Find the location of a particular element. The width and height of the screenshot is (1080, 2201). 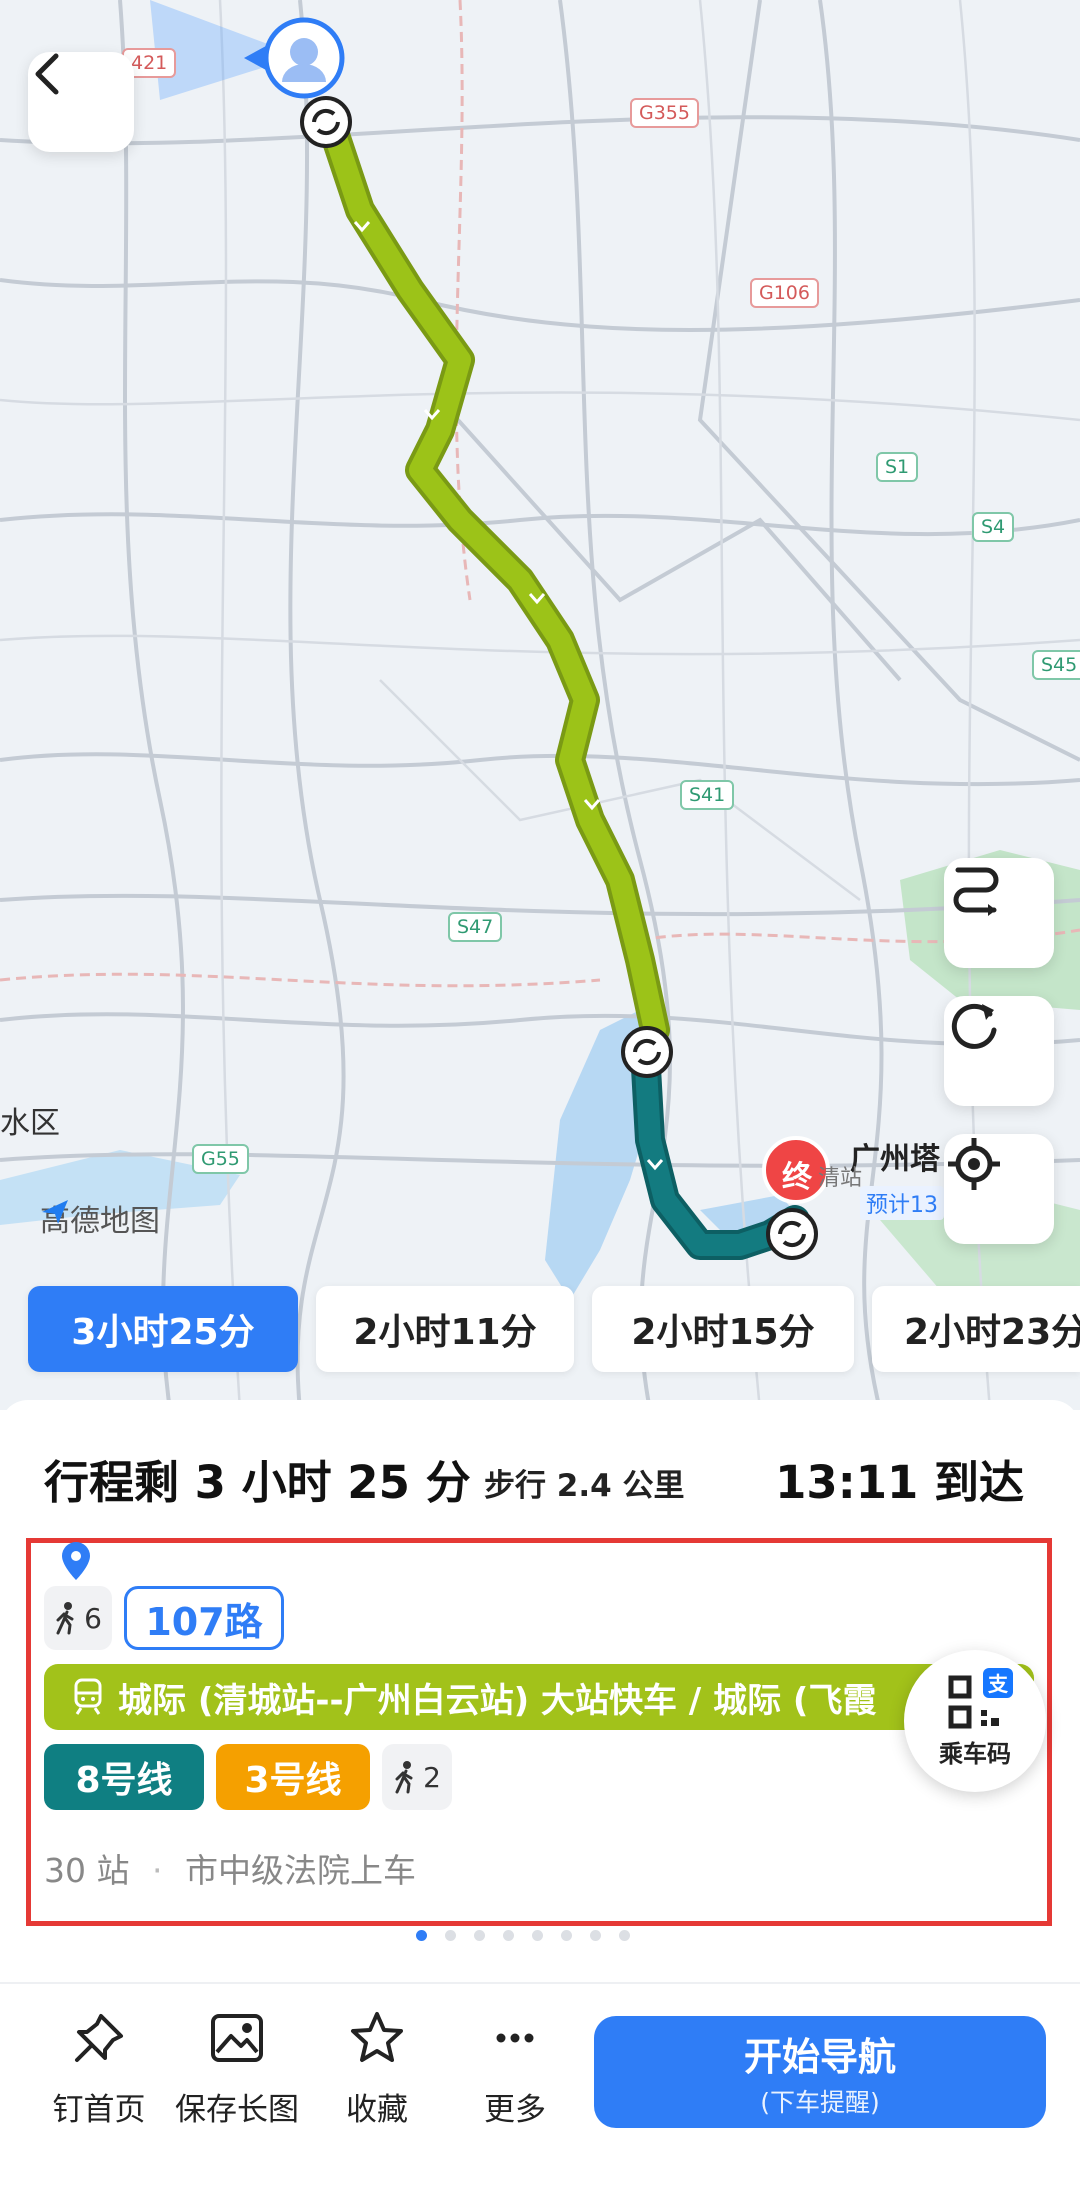

route-options: 3小时25分 2小时11分 2小时15分 2小时23分 is located at coordinates (540, 1336).